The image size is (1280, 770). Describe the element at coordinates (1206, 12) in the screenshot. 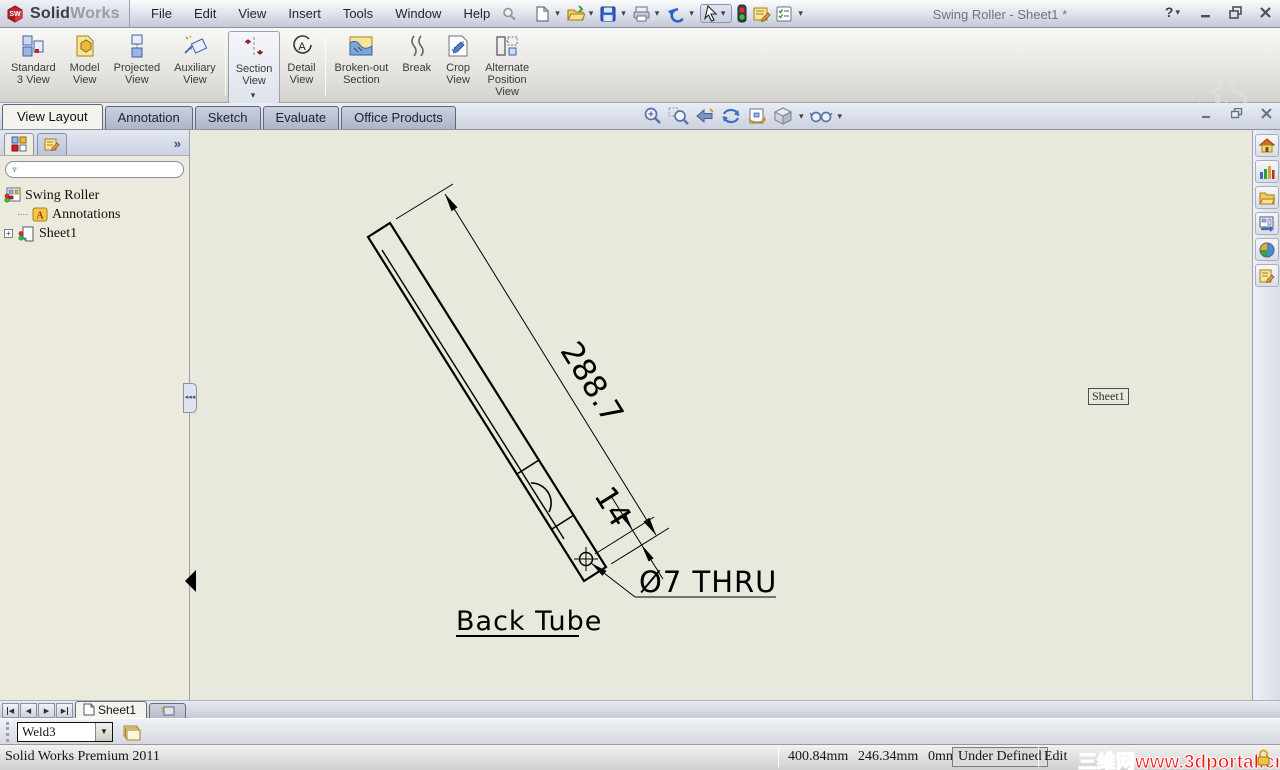

I see `minimize-button` at that location.